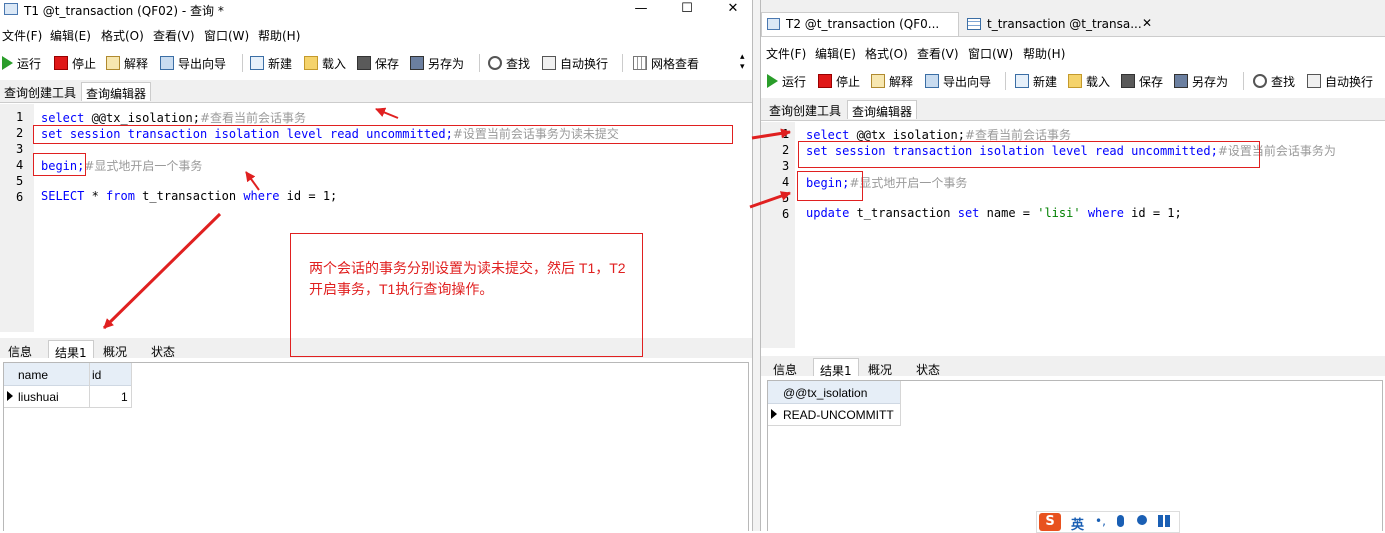  I want to click on sogou-logo-icon: S, so click(1050, 522).